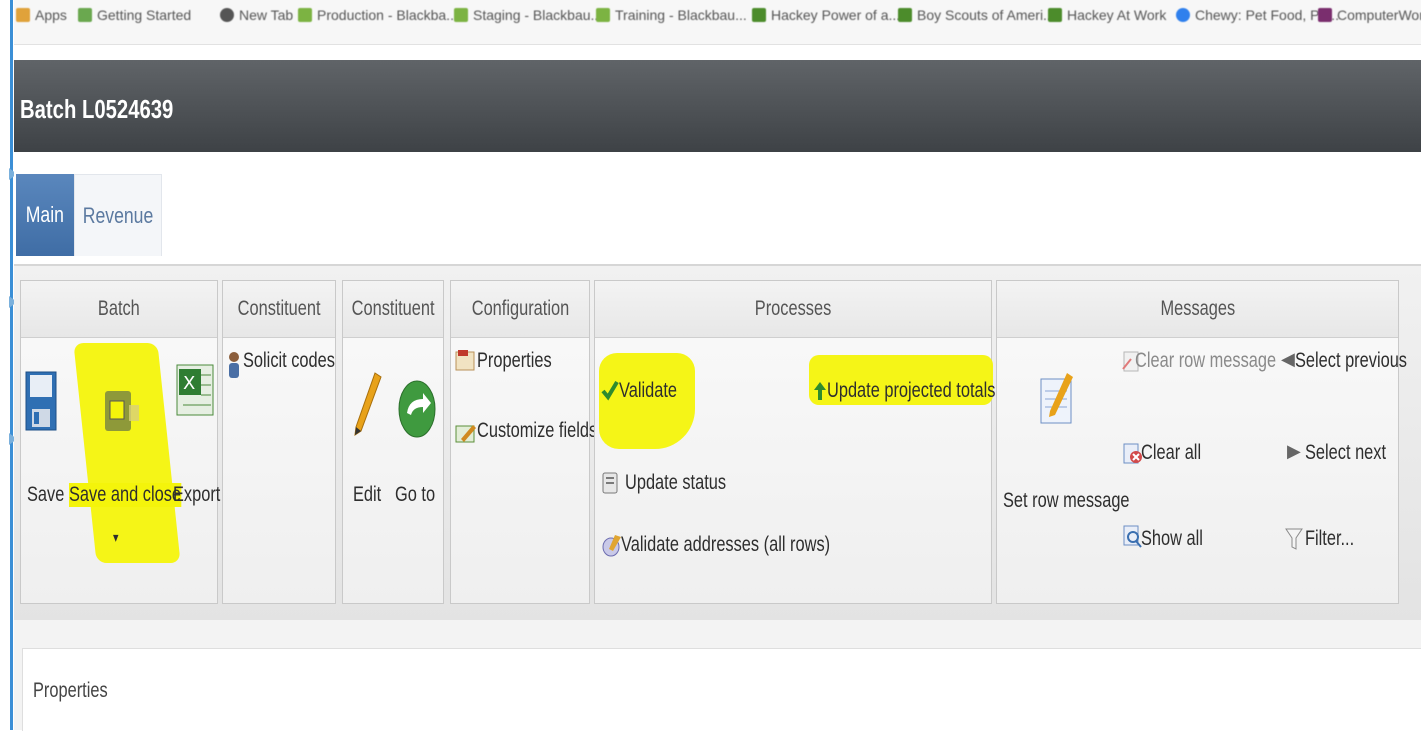  I want to click on update-status-button: Update status, so click(701, 486).